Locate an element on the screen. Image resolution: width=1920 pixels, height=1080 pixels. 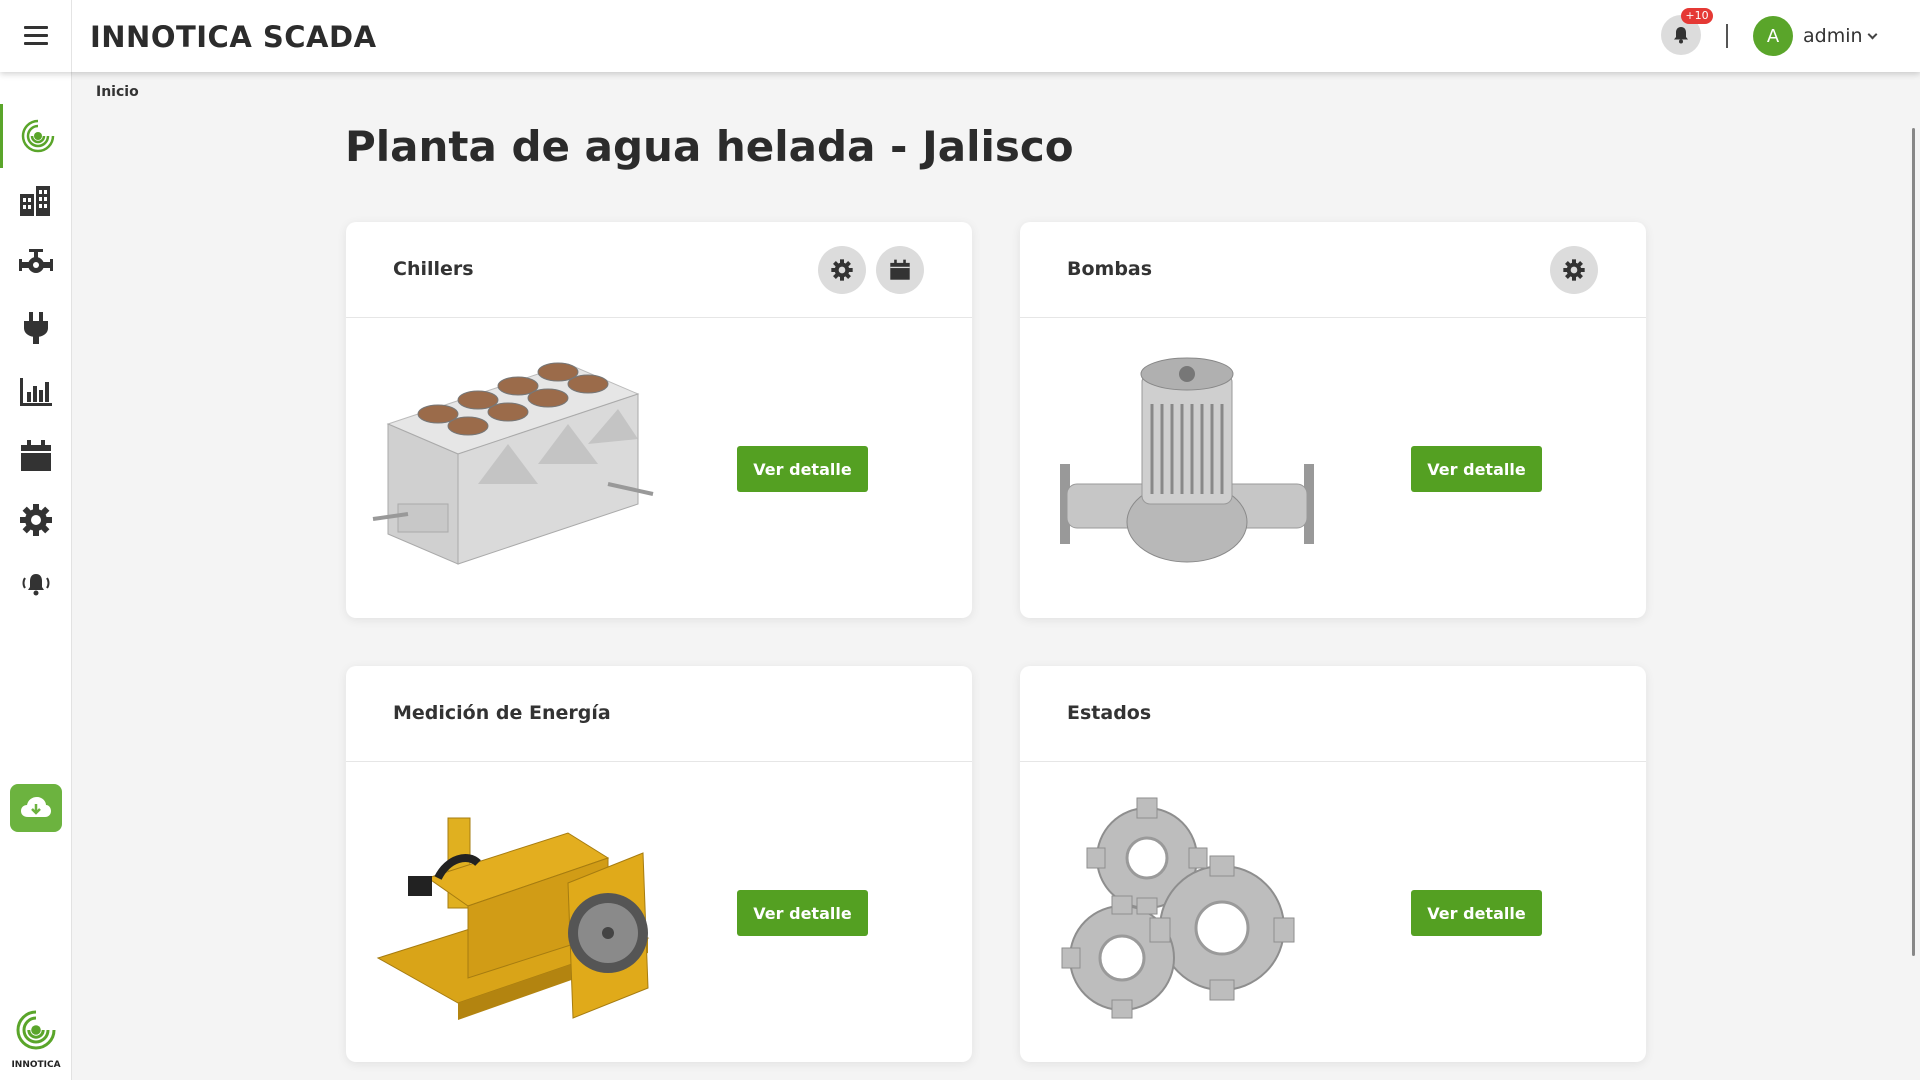
plug-icon is located at coordinates (36, 328).